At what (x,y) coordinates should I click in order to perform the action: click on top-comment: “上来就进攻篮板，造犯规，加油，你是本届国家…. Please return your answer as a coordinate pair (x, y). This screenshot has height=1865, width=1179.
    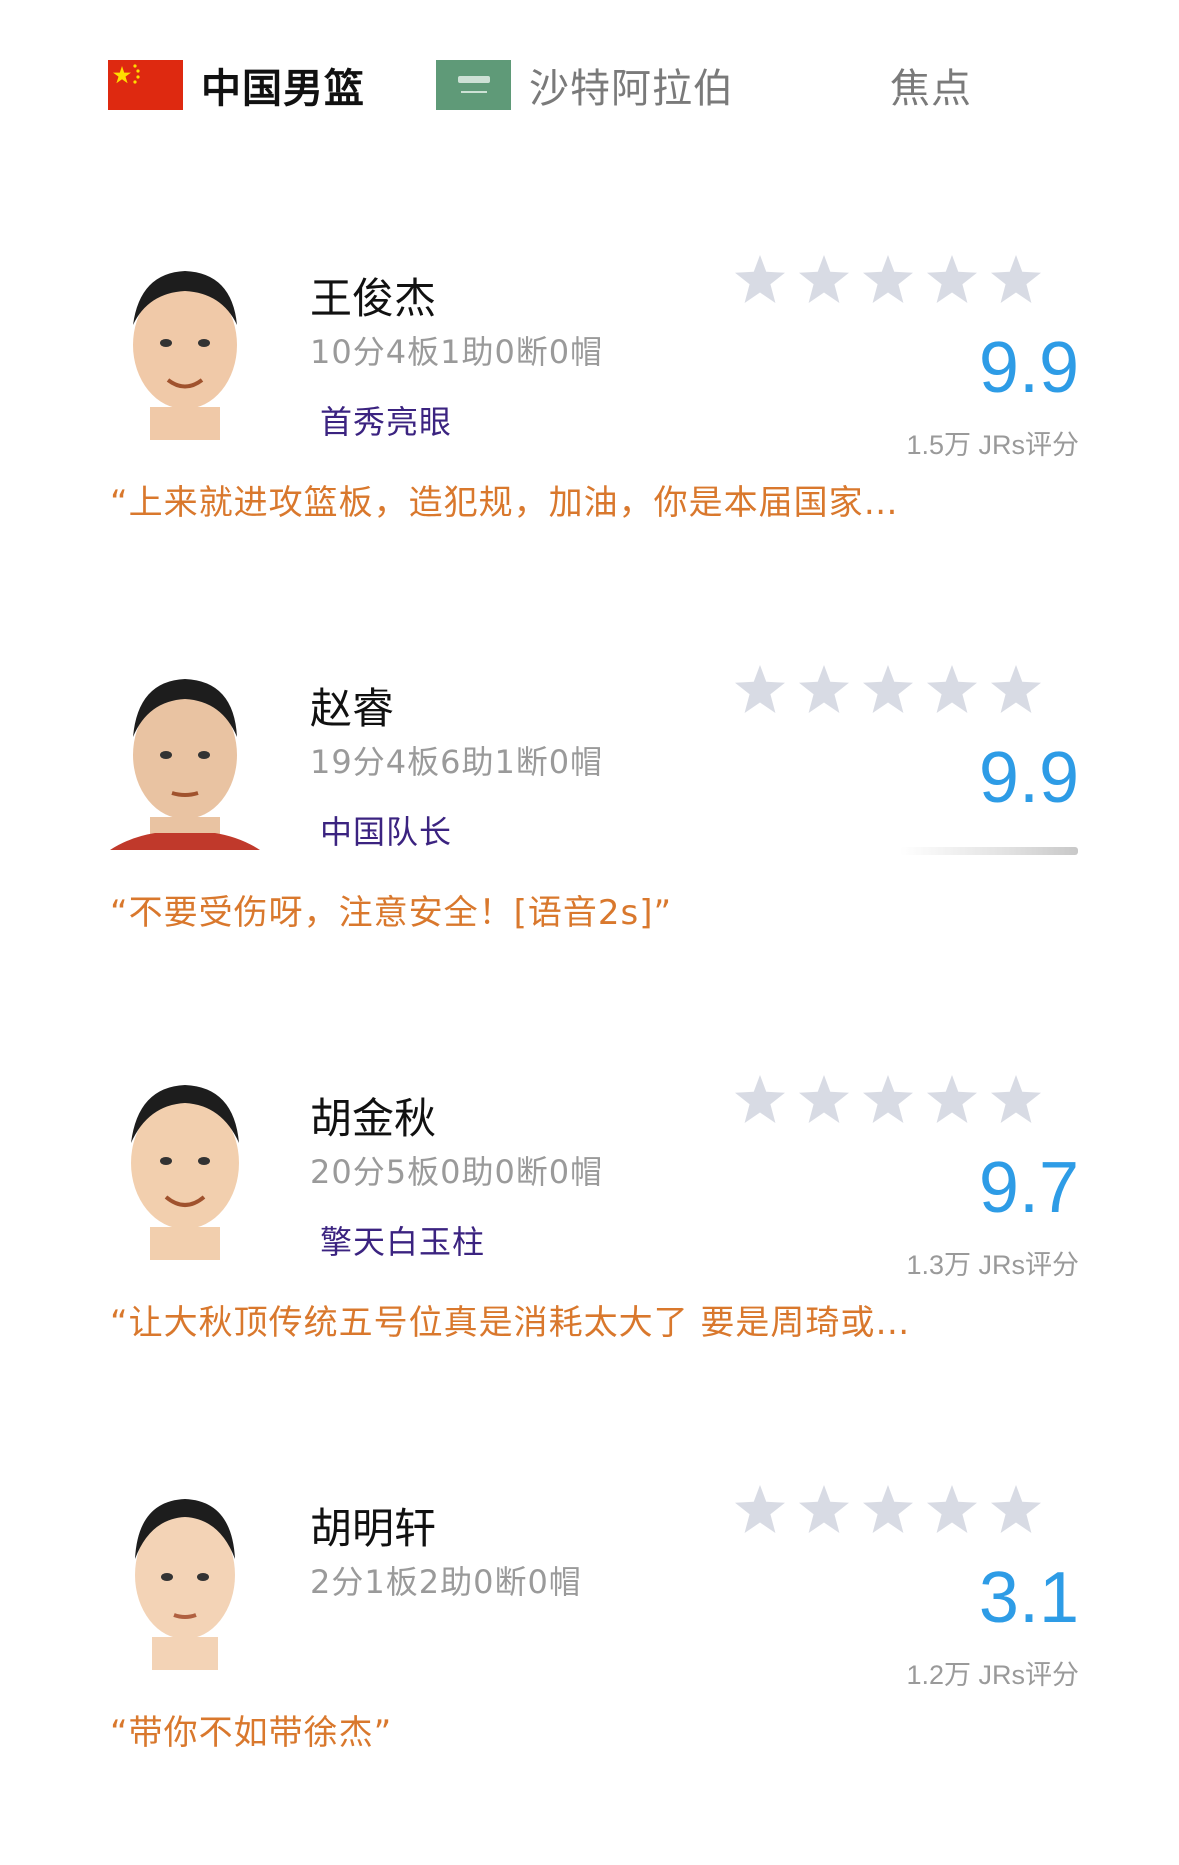
    Looking at the image, I should click on (504, 499).